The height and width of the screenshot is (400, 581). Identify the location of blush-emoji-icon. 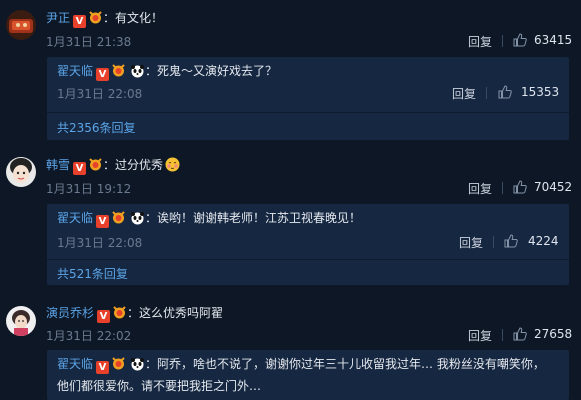
(172, 164).